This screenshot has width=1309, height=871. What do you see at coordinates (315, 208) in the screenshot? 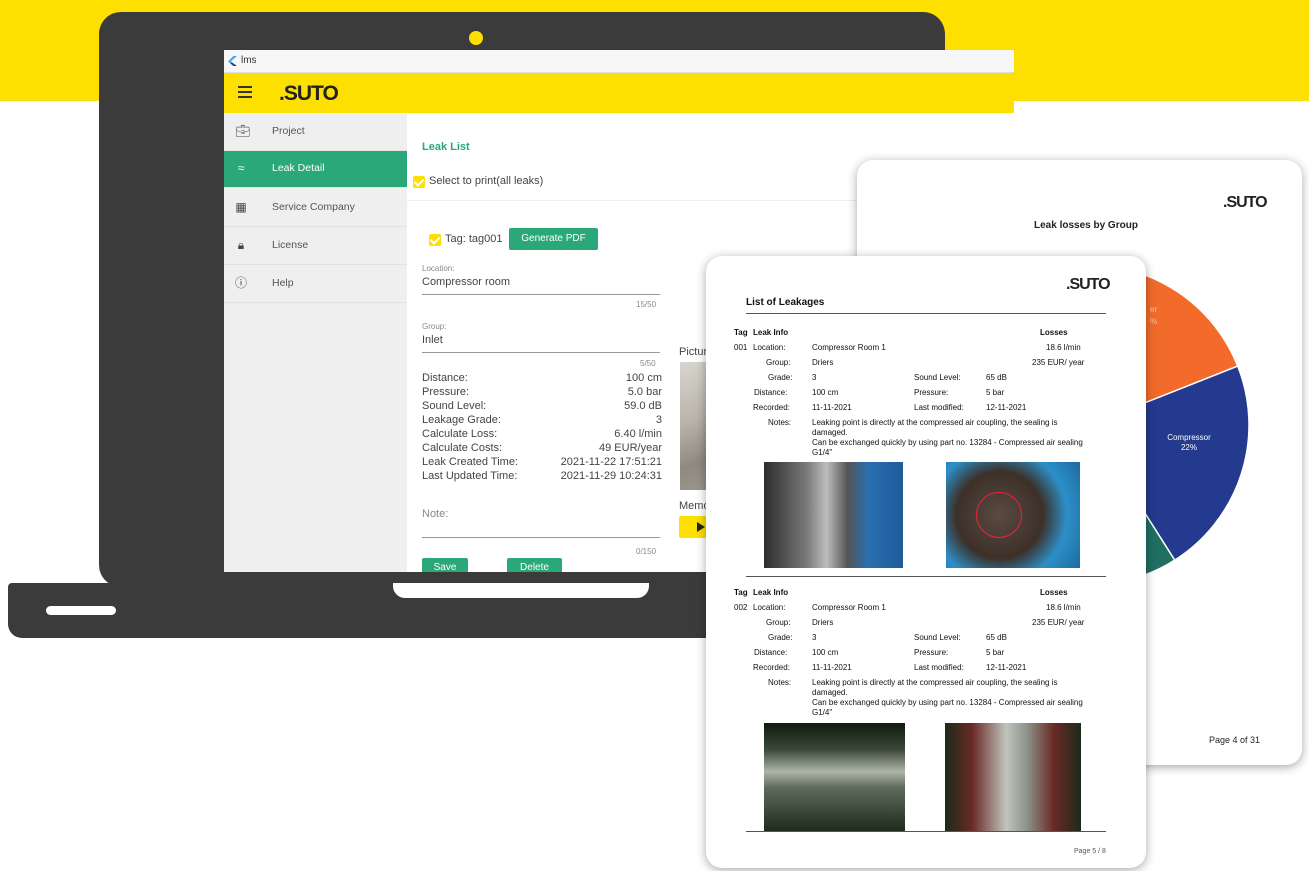
I see `sidebar-item-service-company: ▦ Service Company` at bounding box center [315, 208].